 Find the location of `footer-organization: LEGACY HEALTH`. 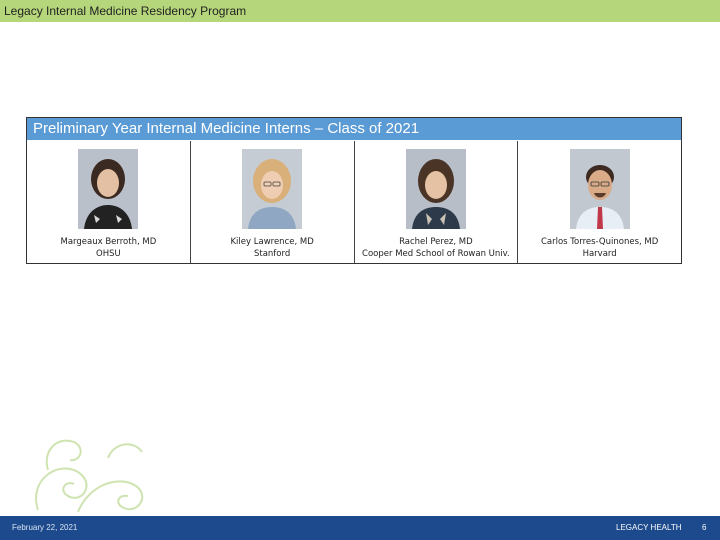

footer-organization: LEGACY HEALTH is located at coordinates (649, 527).